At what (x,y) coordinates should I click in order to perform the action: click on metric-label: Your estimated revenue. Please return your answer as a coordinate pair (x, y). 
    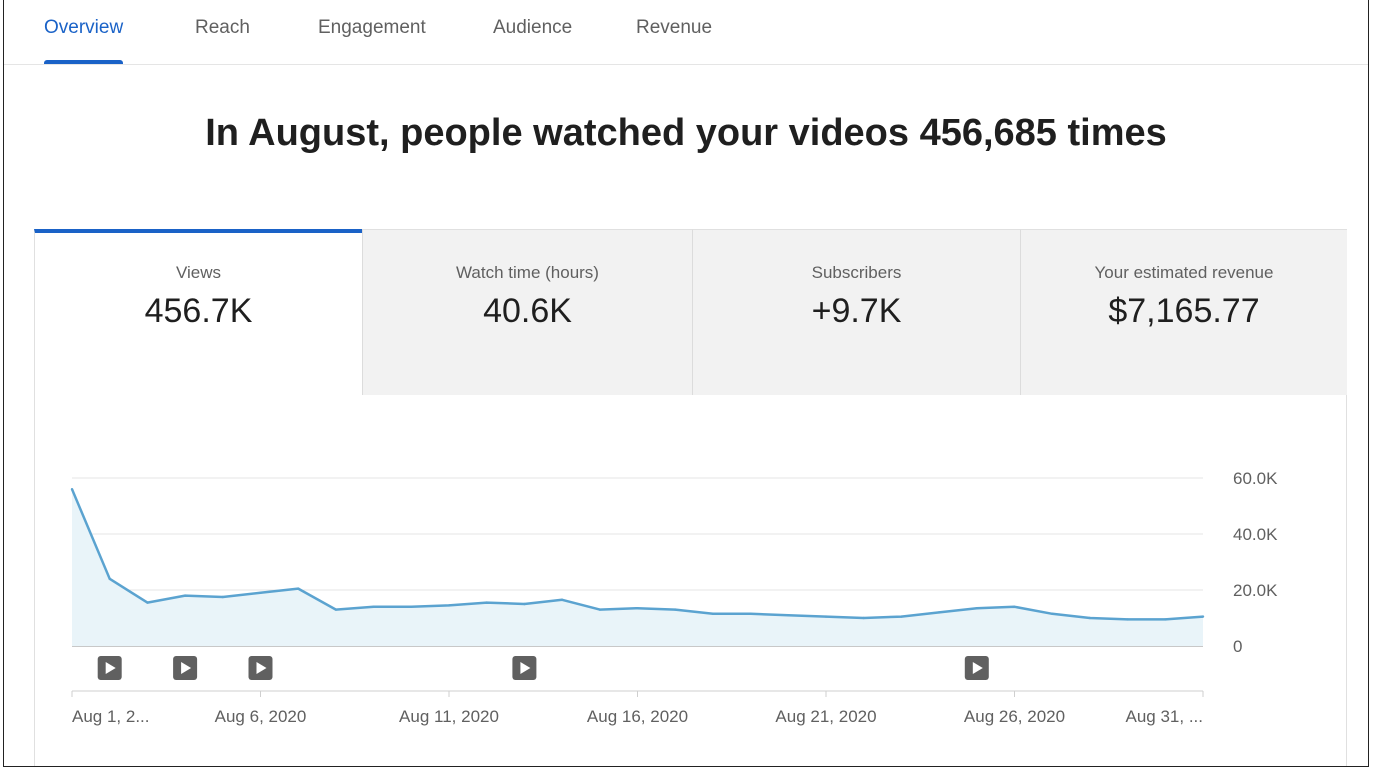
    Looking at the image, I should click on (1184, 272).